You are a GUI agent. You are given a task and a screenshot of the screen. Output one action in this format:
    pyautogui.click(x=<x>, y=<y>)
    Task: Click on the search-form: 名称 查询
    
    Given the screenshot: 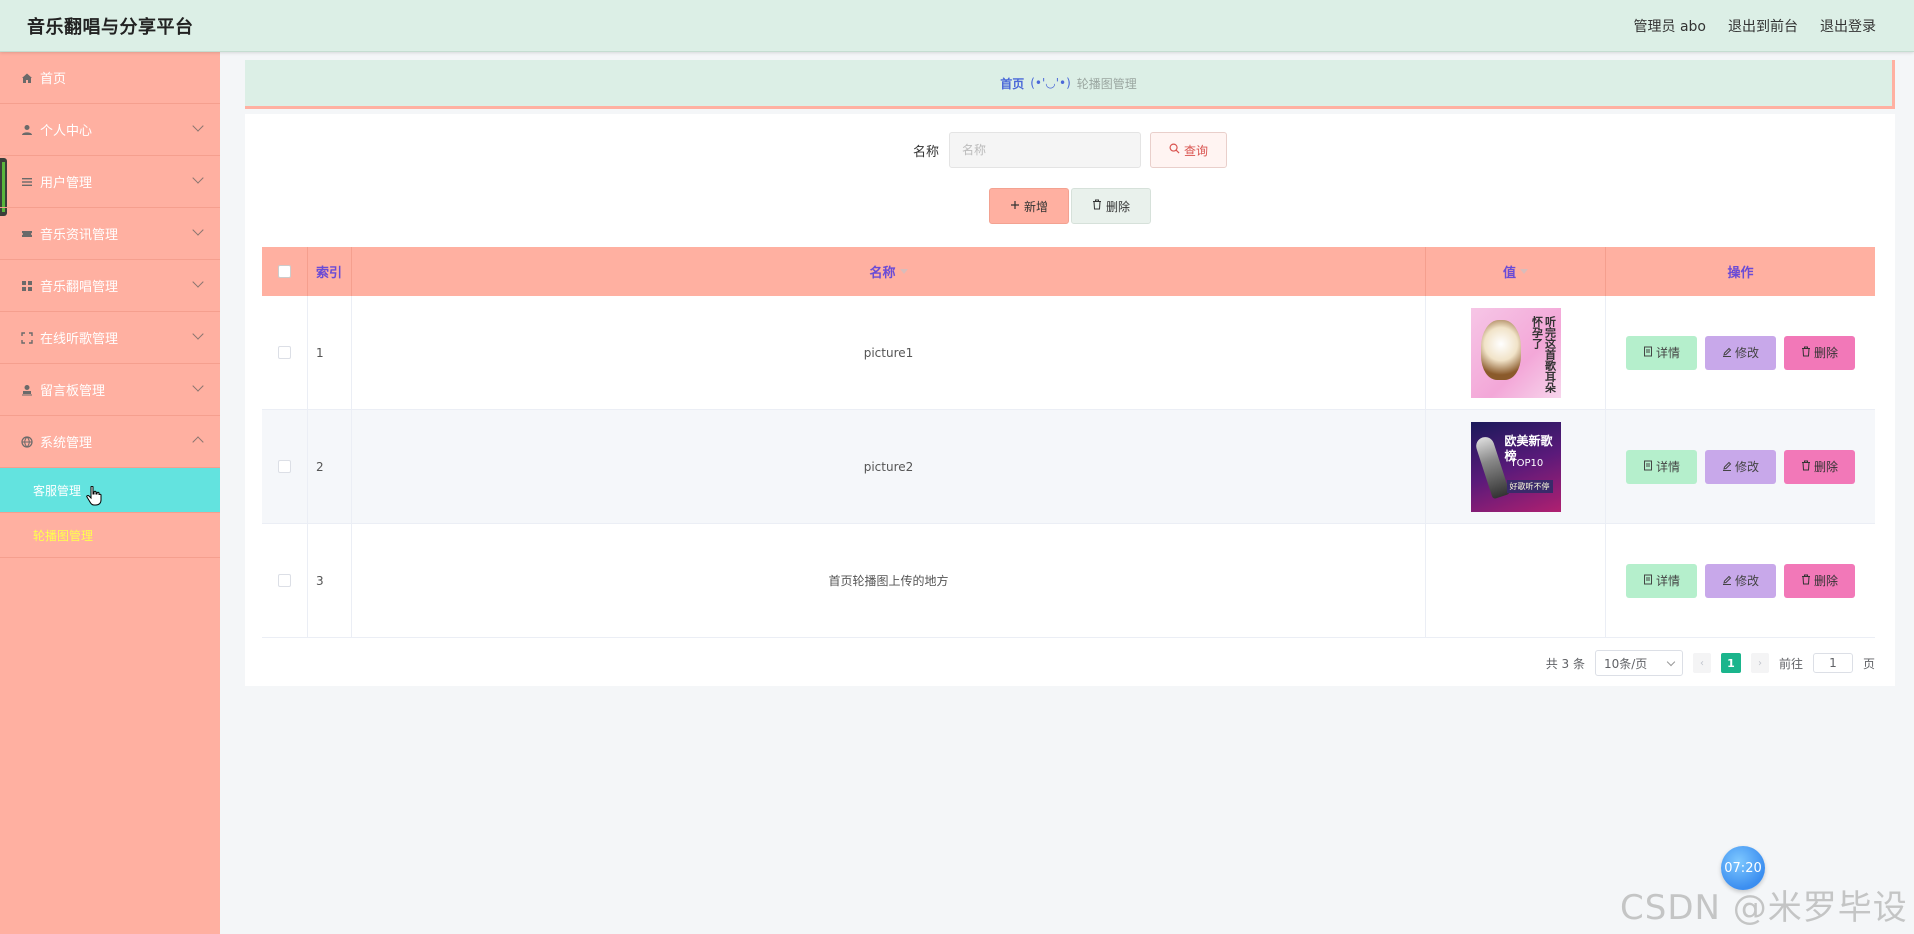 What is the action you would take?
    pyautogui.click(x=1070, y=150)
    